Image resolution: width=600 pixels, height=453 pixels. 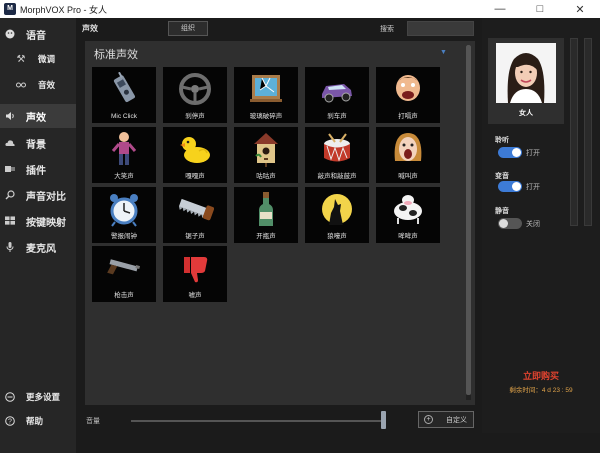 I want to click on sidebar-item-effects: 声效, so click(x=38, y=116).